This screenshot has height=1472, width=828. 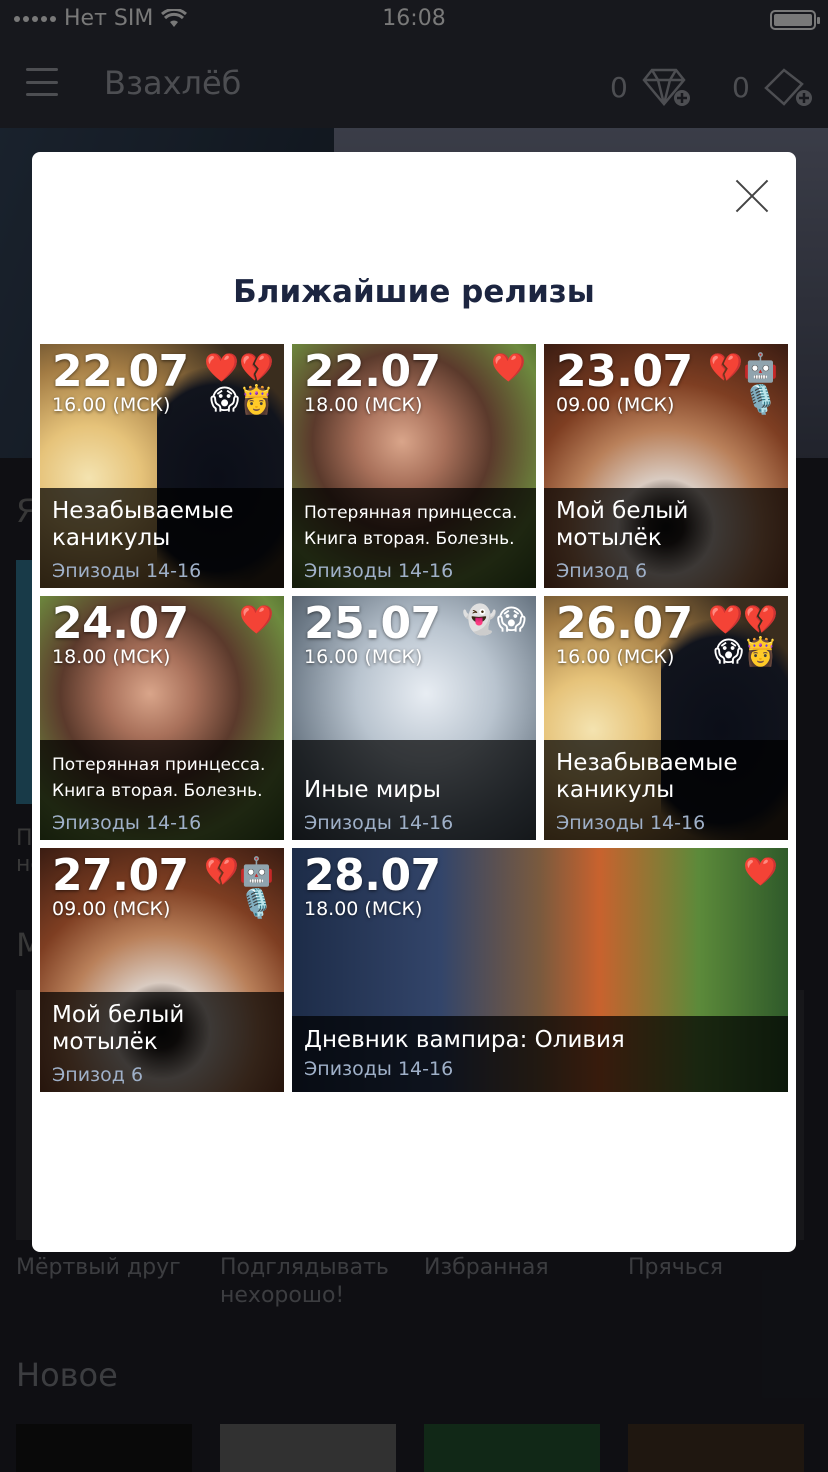 What do you see at coordinates (120, 875) in the screenshot?
I see `release-date: 27.07` at bounding box center [120, 875].